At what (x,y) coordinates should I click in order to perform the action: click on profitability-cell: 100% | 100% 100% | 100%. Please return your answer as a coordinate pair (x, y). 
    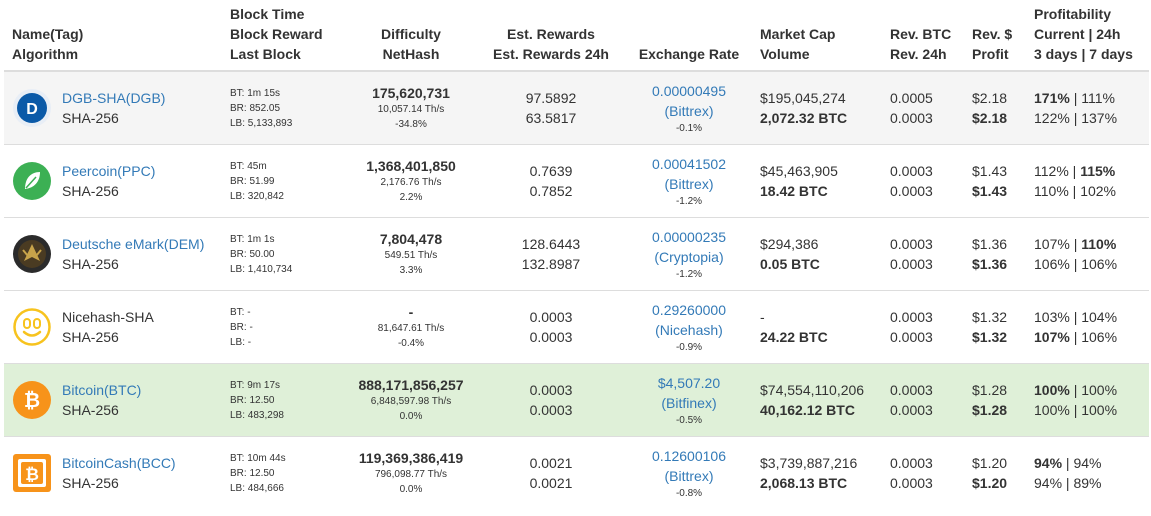
    Looking at the image, I should click on (1087, 400).